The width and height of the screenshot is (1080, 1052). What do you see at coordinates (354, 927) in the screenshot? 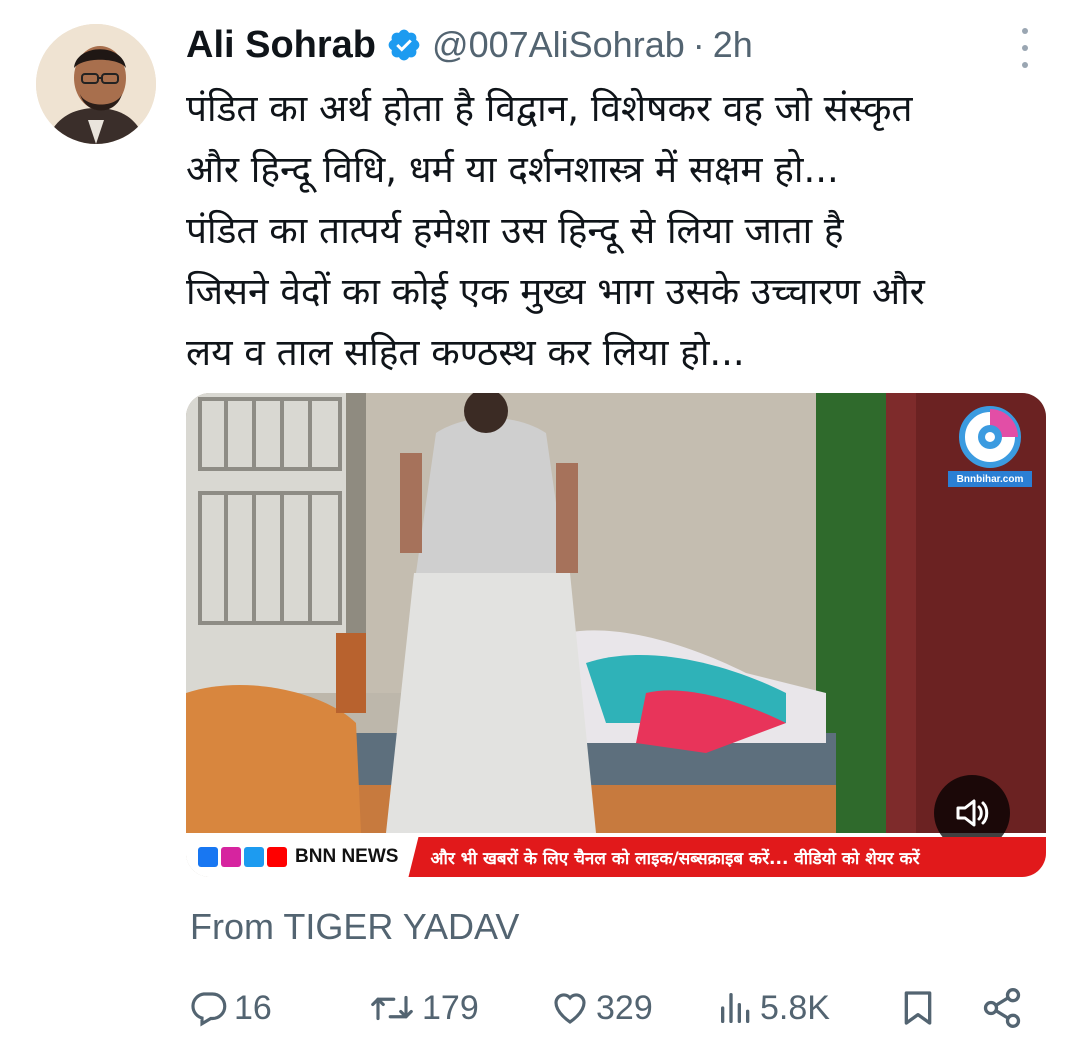
I see `source-credit: From TIGER YADAV` at bounding box center [354, 927].